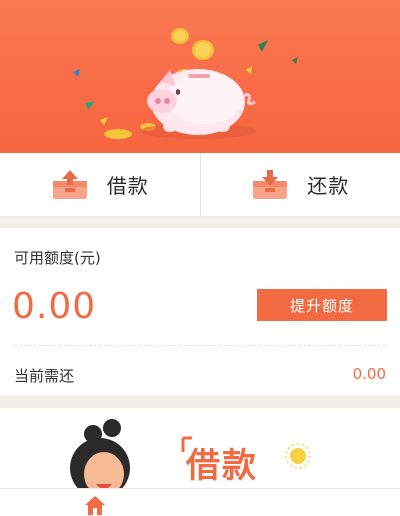  What do you see at coordinates (57, 258) in the screenshot?
I see `available-credit-title: 可用额度(元)` at bounding box center [57, 258].